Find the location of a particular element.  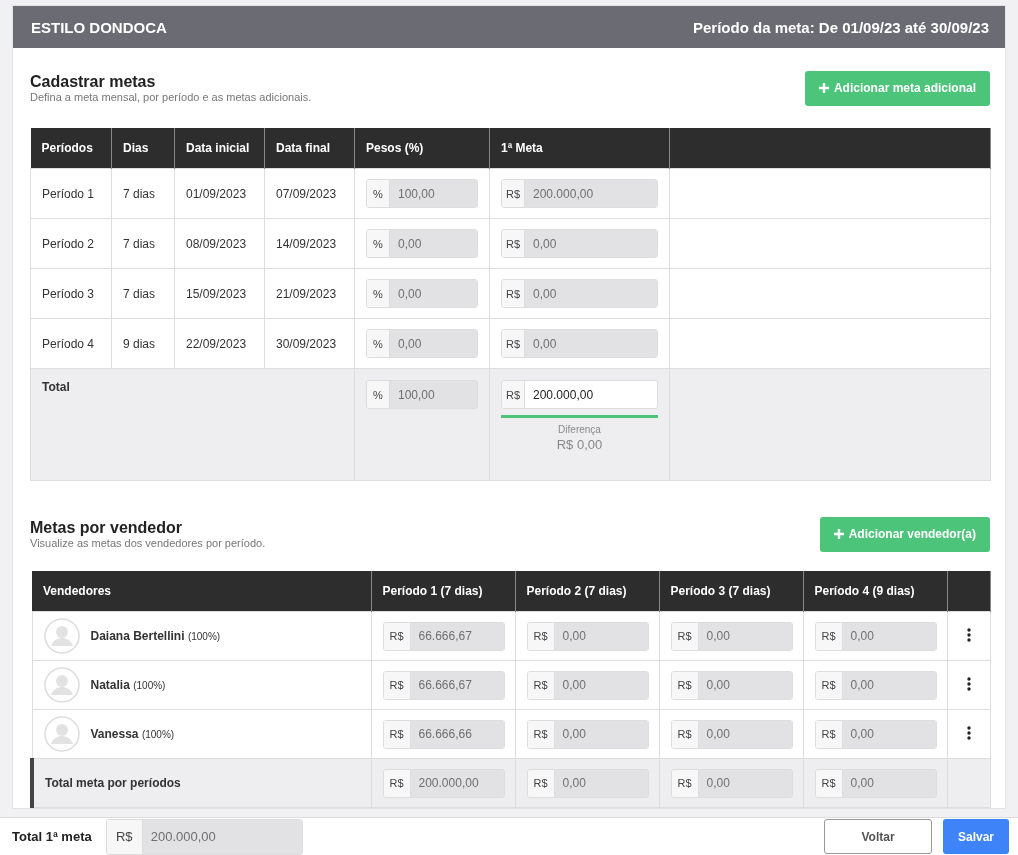

seller-name: Natalia (100%) is located at coordinates (128, 685).